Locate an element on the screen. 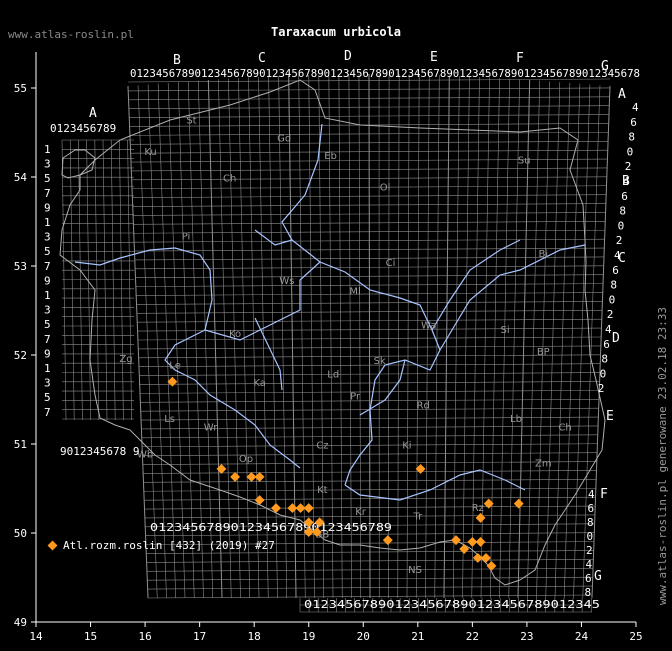  grid-right-lower-digit: 0 is located at coordinates (590, 536).